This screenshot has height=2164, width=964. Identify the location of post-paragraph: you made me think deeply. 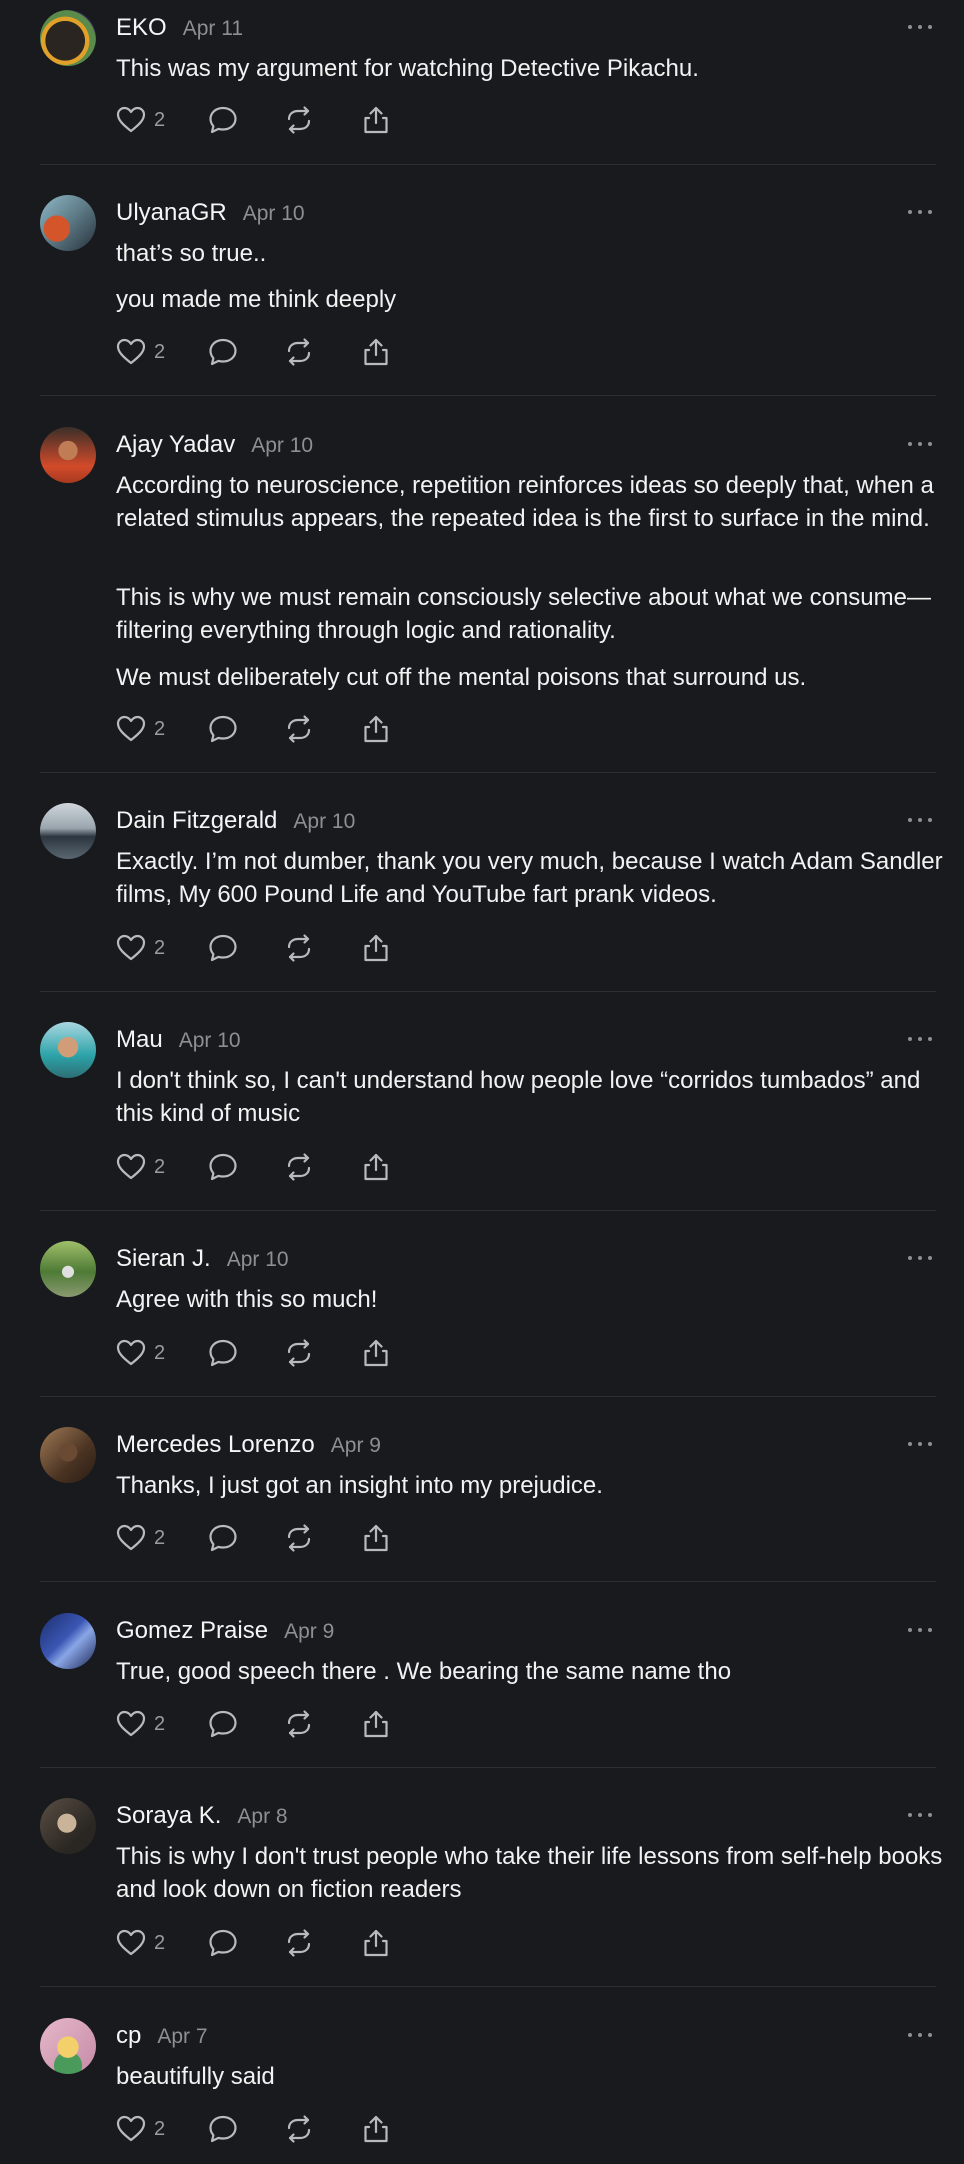
(256, 299).